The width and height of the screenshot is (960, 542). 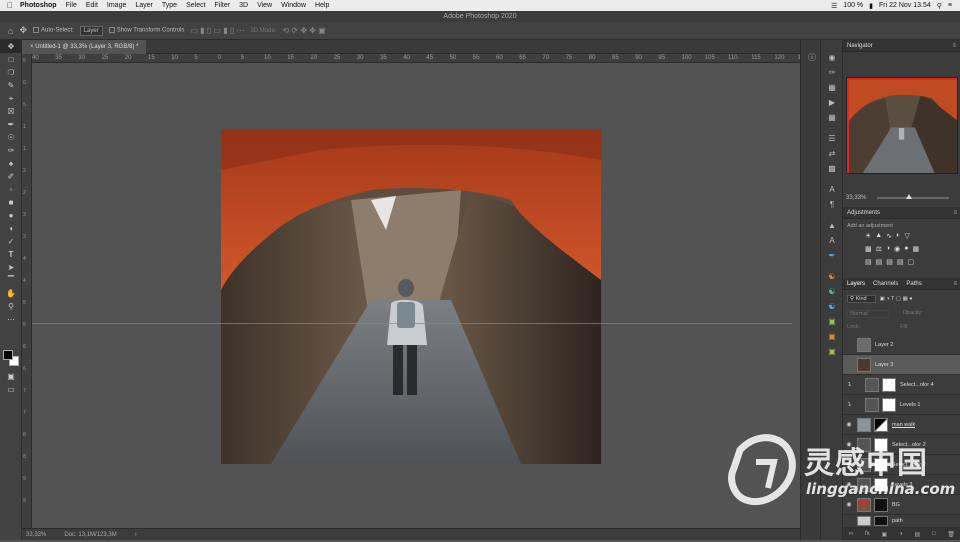 I want to click on libraries-icon: ▩, so click(x=832, y=168).